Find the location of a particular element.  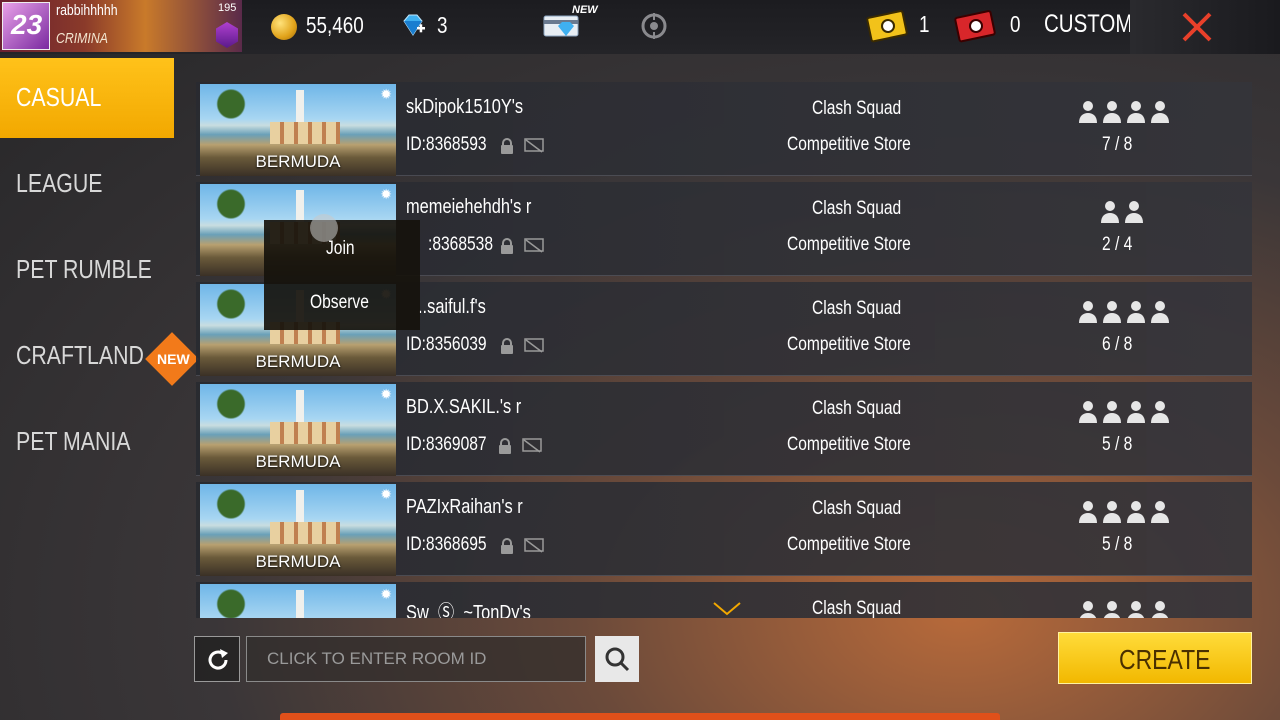

player-count: 6 / 8 is located at coordinates (1117, 344).